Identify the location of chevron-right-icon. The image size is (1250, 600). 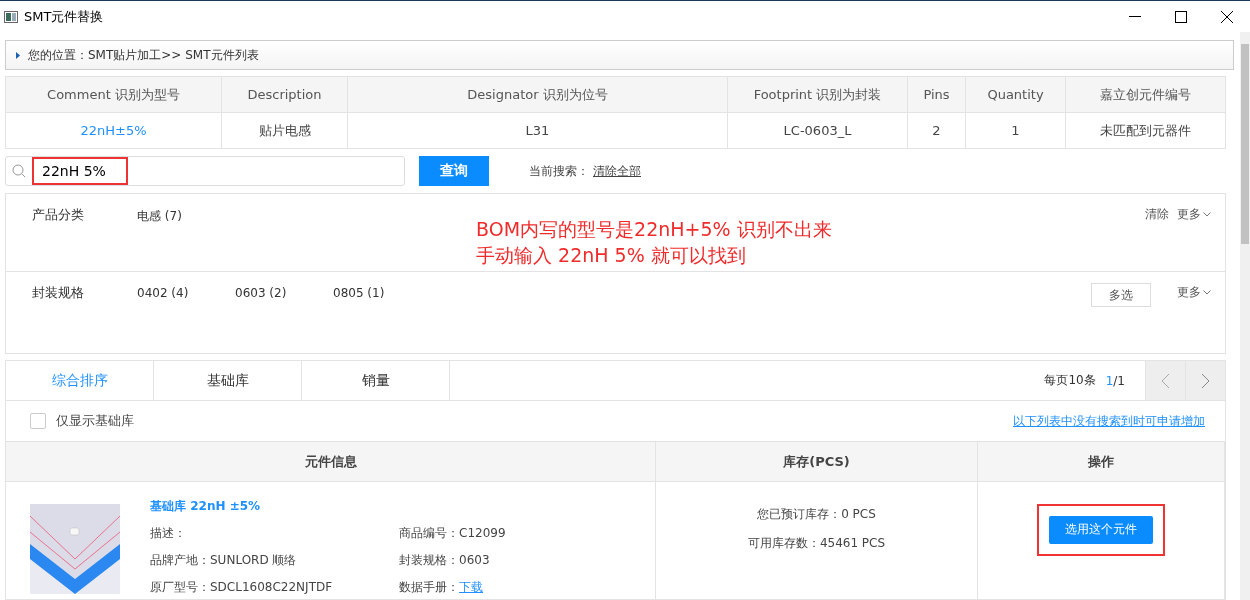
(1205, 380).